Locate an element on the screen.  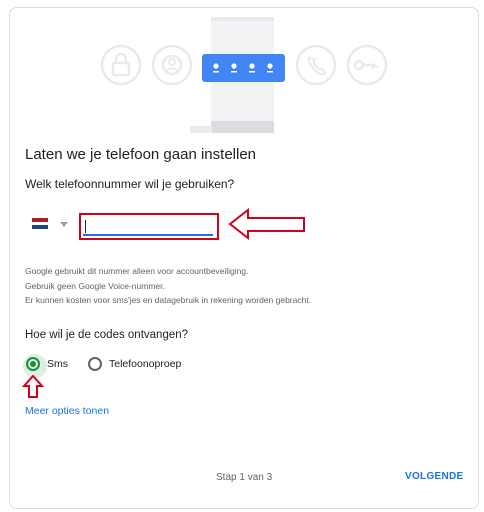
radio-option-call: Telefoonoproep is located at coordinates (134, 364).